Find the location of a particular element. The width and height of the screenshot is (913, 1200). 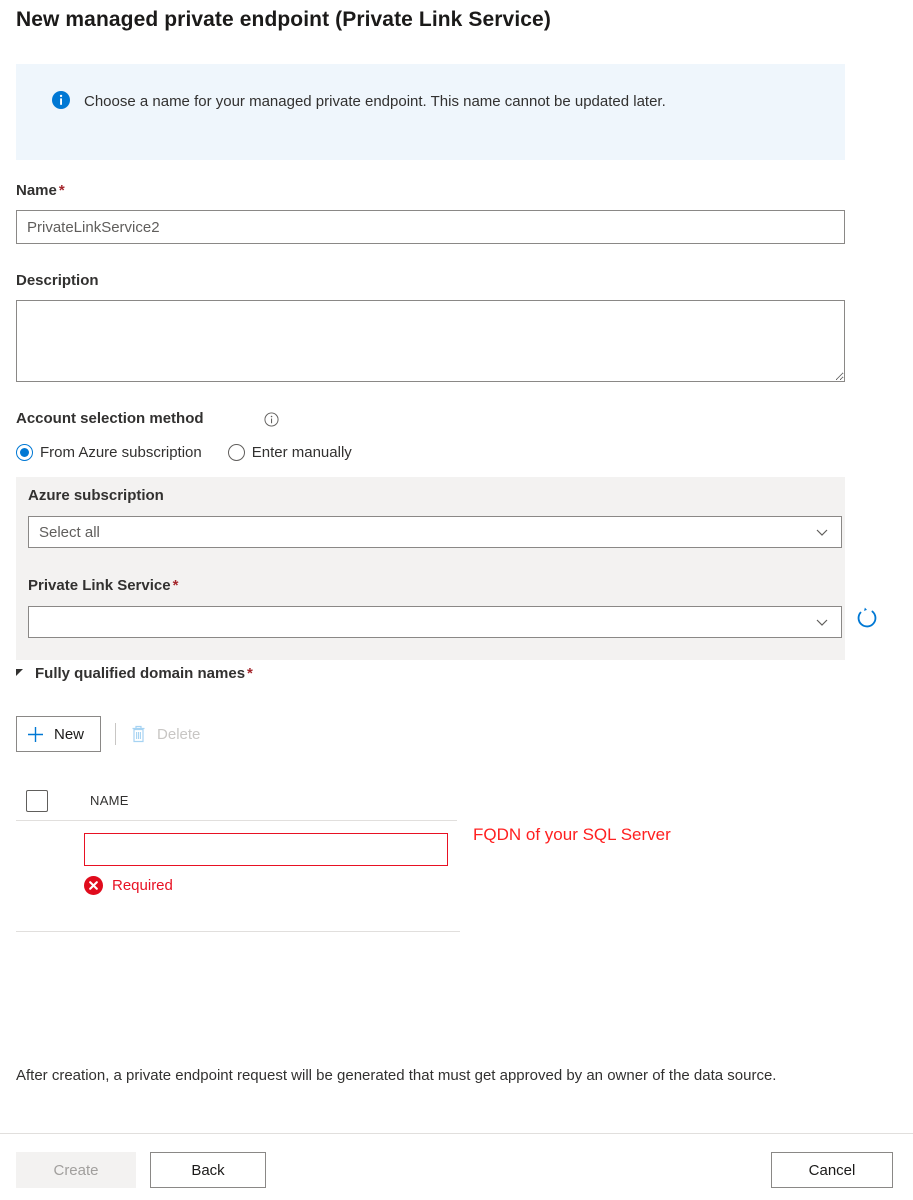

name-label: Name * is located at coordinates (40, 190).